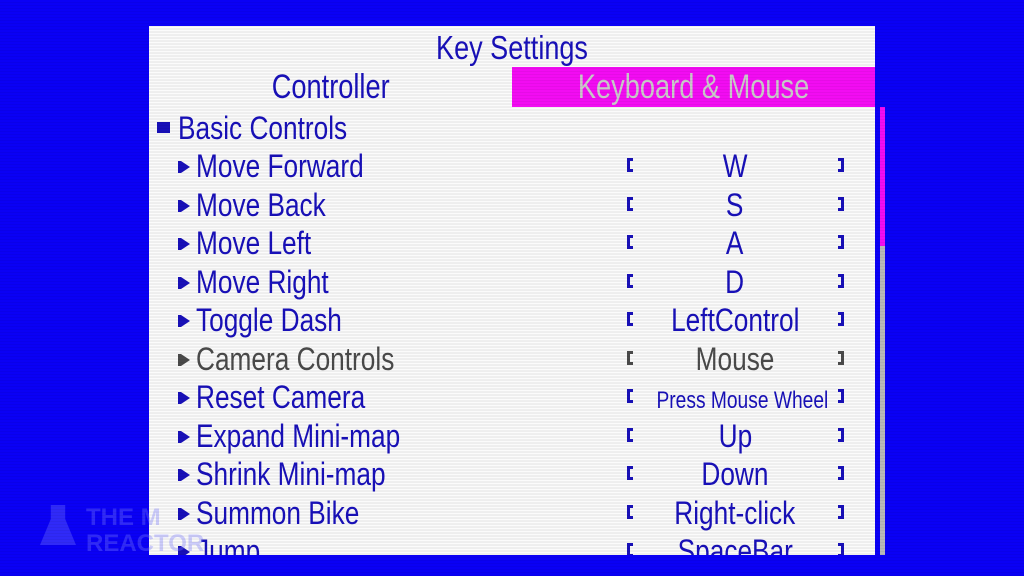 Image resolution: width=1024 pixels, height=576 pixels. I want to click on key-binding-value: Press Mouse Wheel, so click(735, 399).